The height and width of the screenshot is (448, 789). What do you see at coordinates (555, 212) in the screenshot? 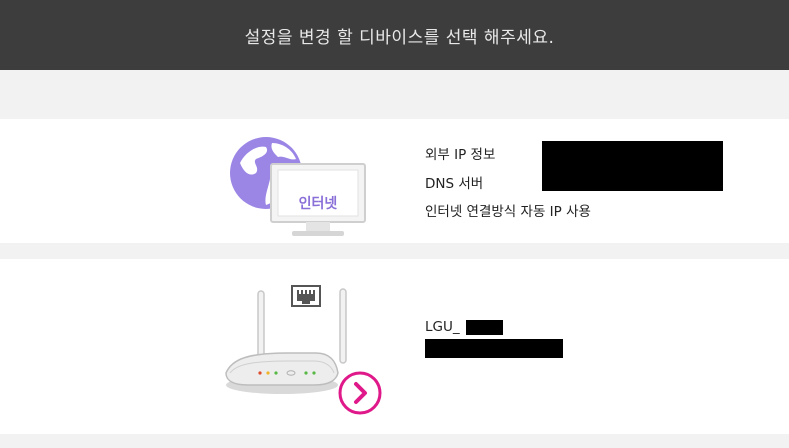
I see `connection-type-value: 자동 IP 사용` at bounding box center [555, 212].